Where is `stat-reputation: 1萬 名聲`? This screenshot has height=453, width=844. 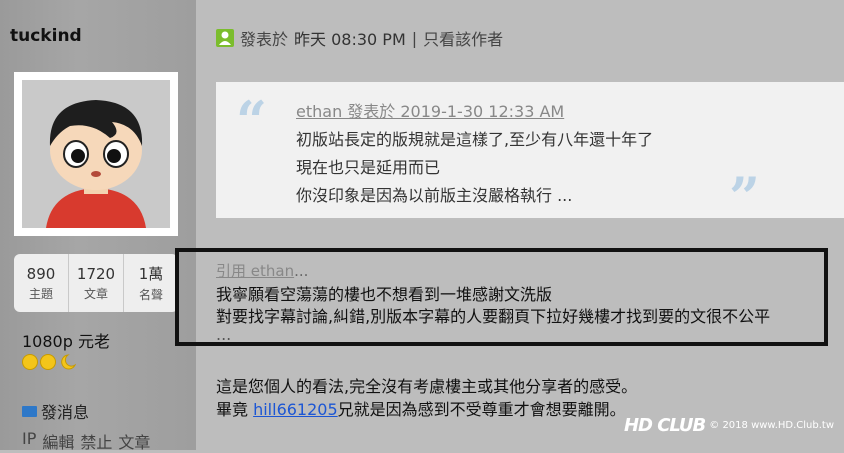
stat-reputation: 1萬 名聲 is located at coordinates (151, 283).